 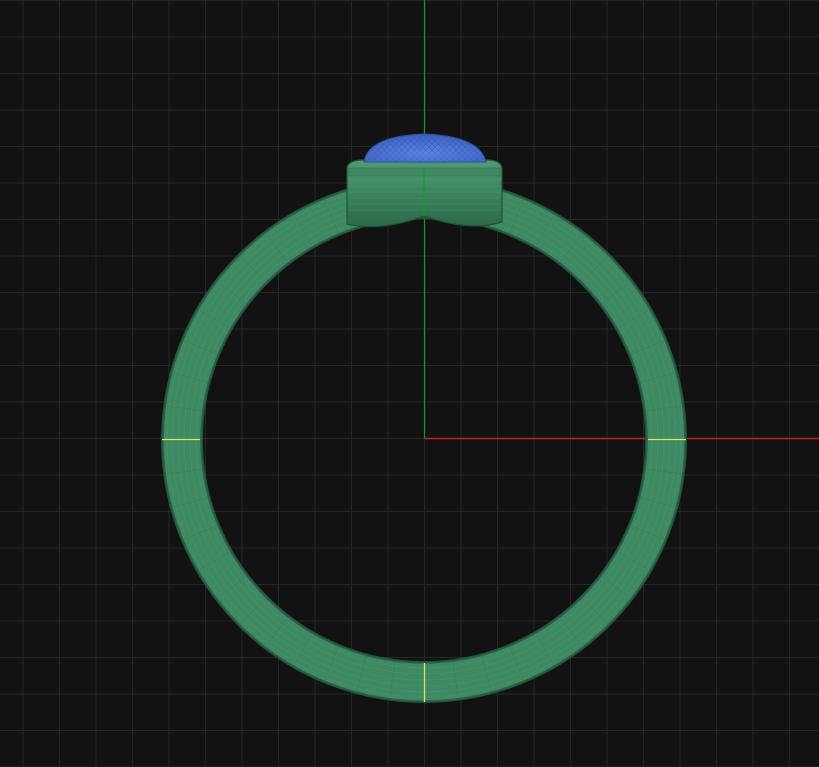 What do you see at coordinates (424, 193) in the screenshot?
I see `bezel-setting` at bounding box center [424, 193].